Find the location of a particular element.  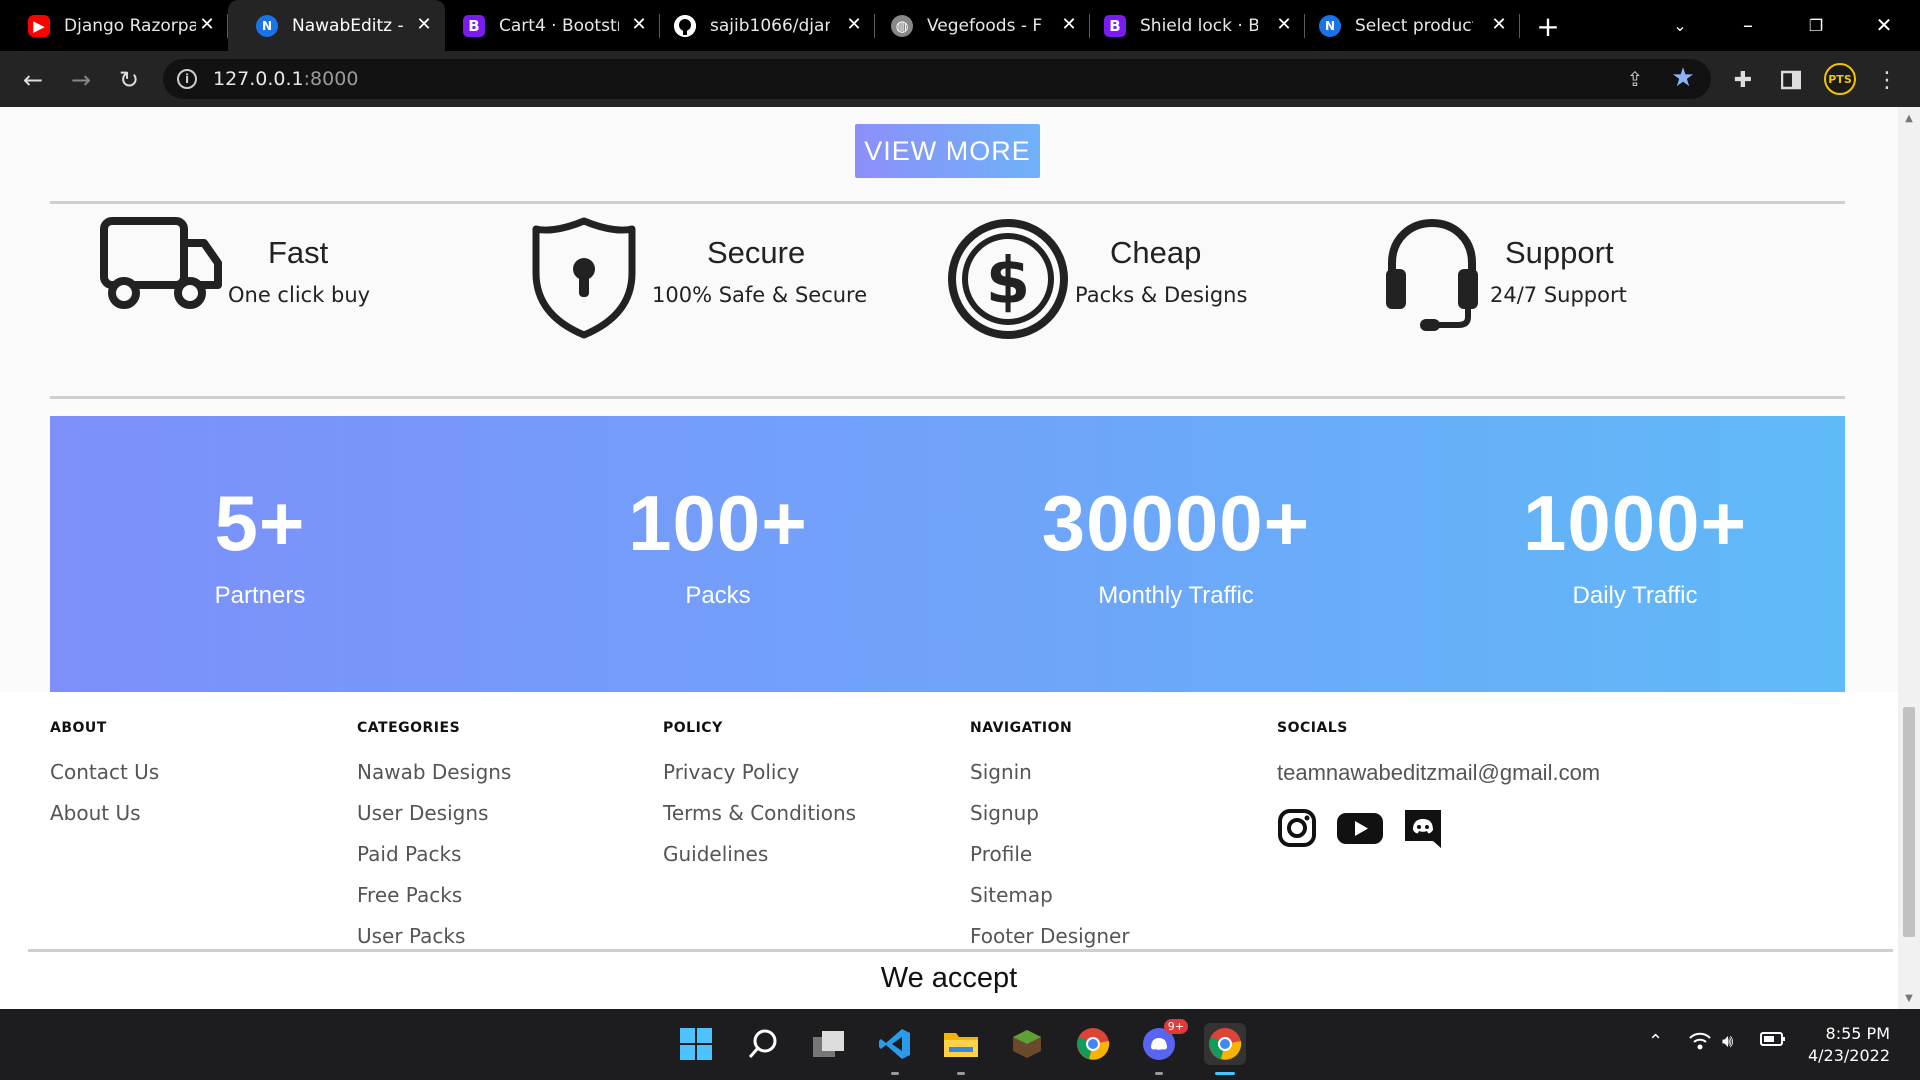

footer-link-free-packs: Free Packs is located at coordinates (434, 895).